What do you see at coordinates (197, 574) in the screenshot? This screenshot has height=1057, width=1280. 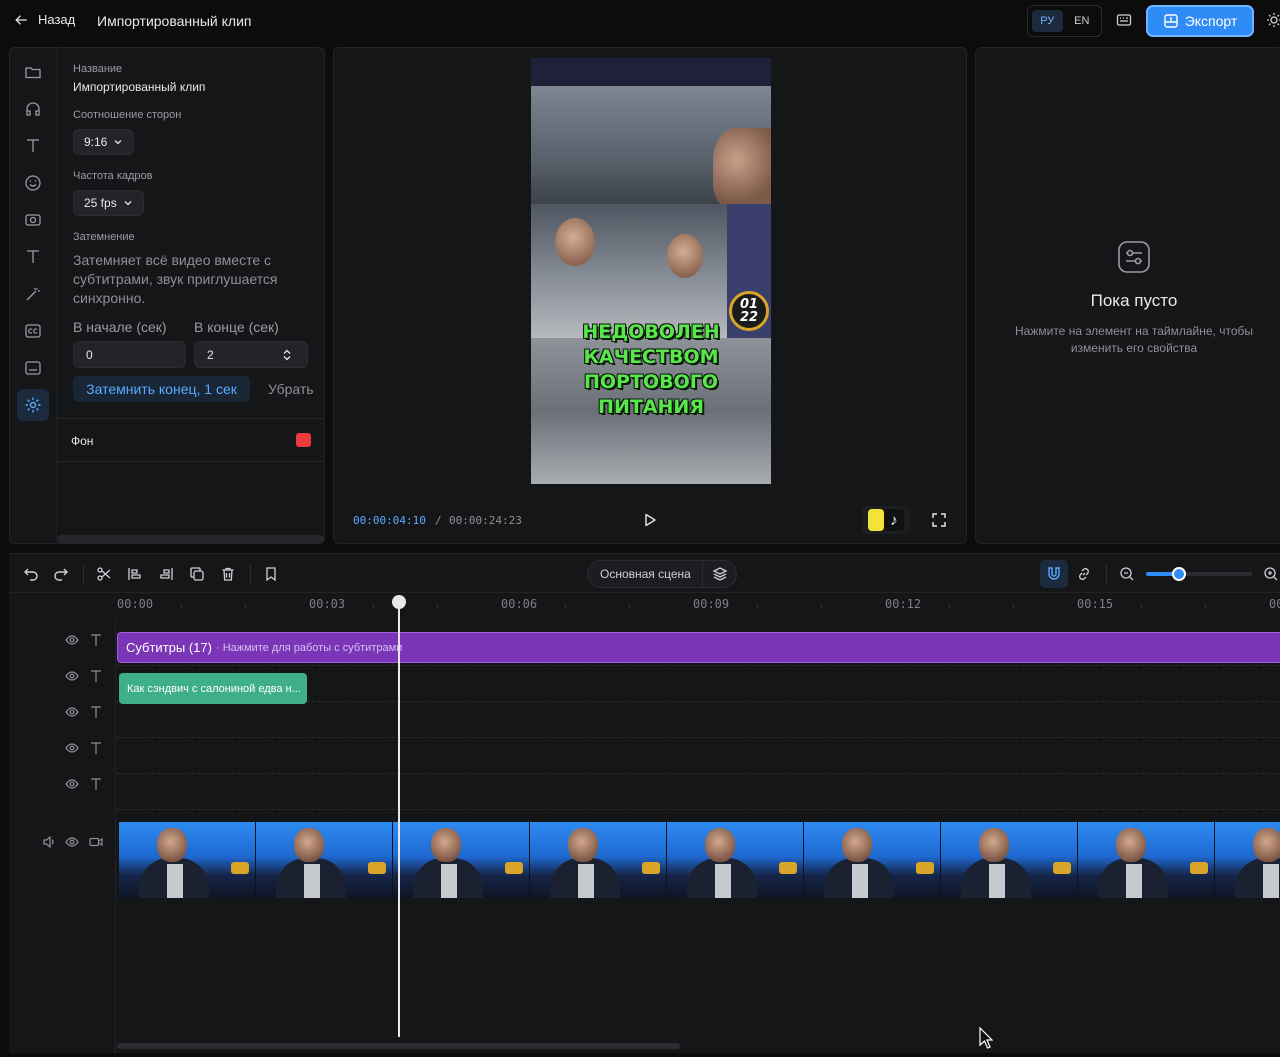 I see `duplicate-icon` at bounding box center [197, 574].